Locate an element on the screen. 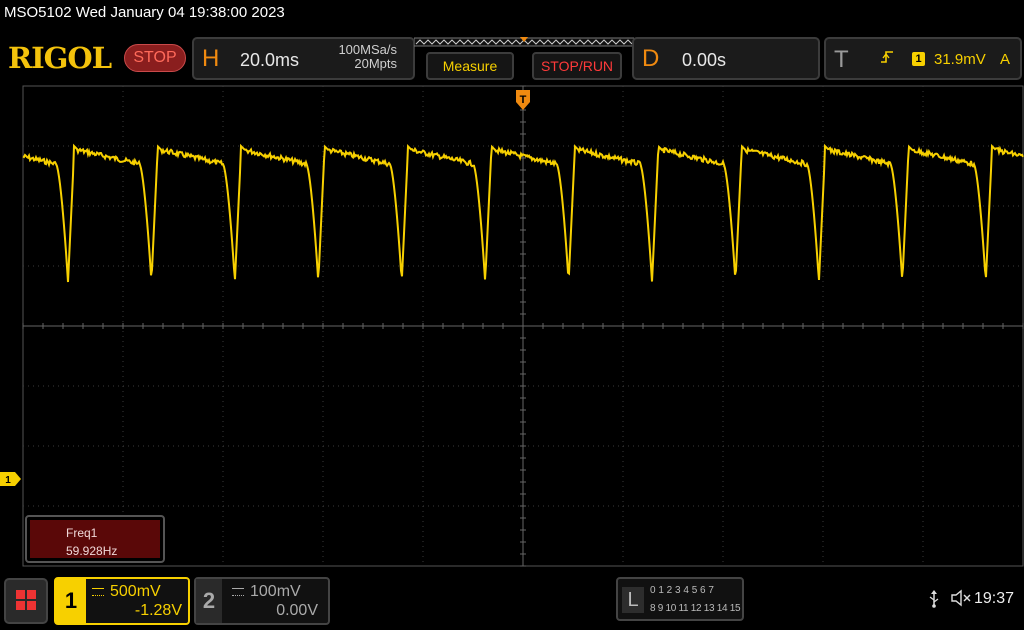 This screenshot has height=630, width=1024. delay-panel: D 0.00s is located at coordinates (726, 58).